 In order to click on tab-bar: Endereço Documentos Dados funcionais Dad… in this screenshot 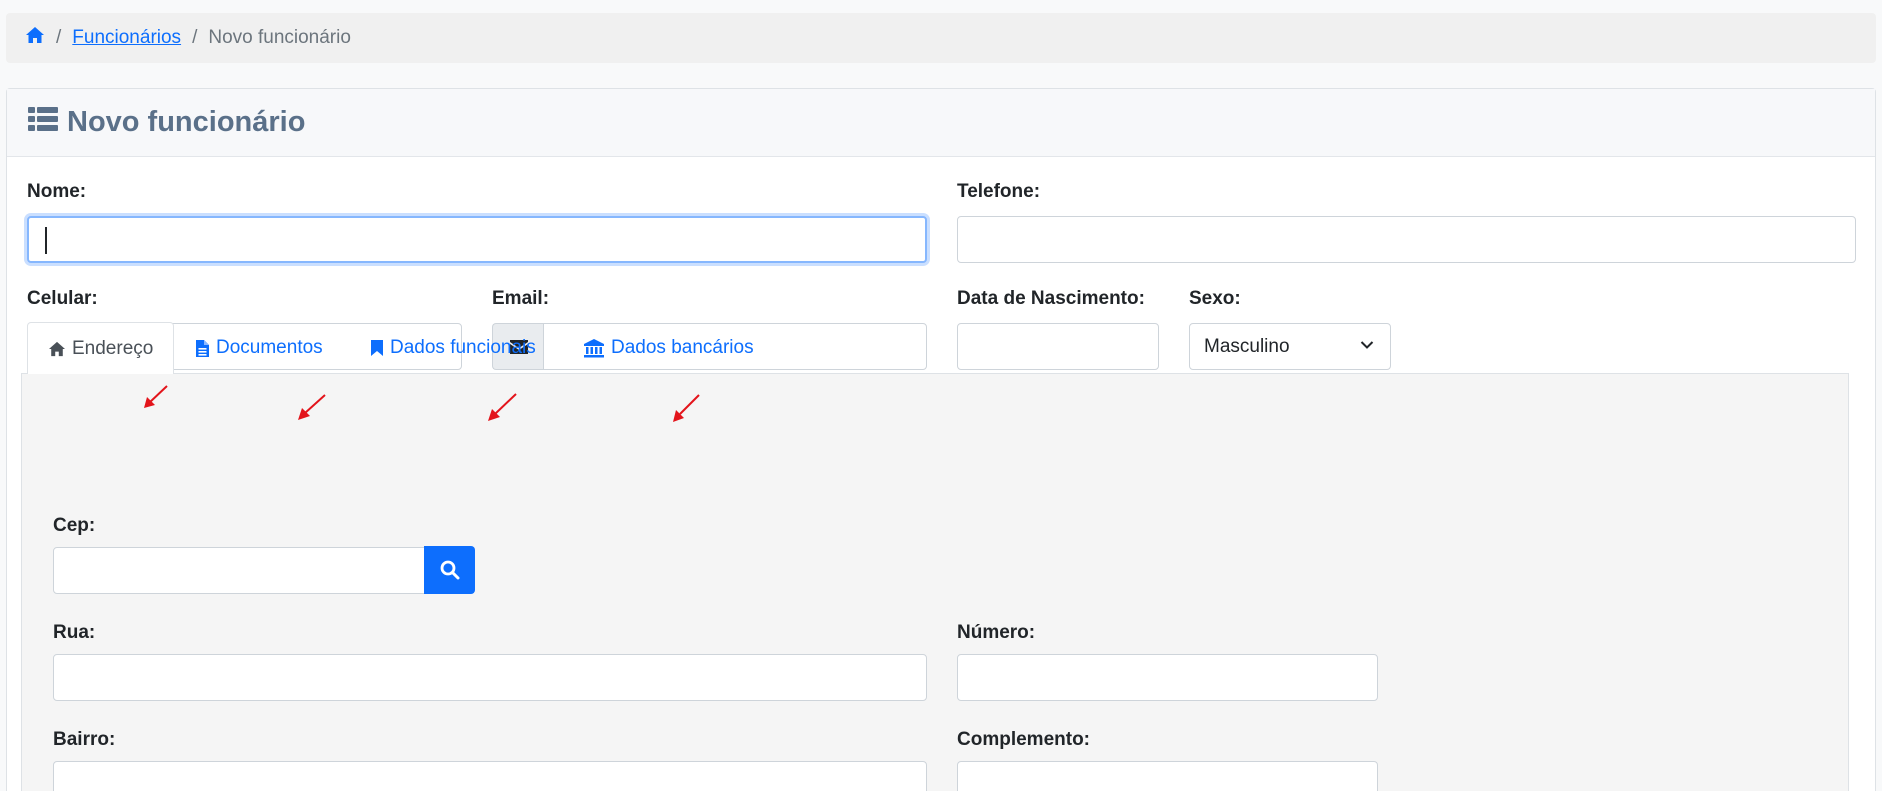, I will do `click(935, 348)`.